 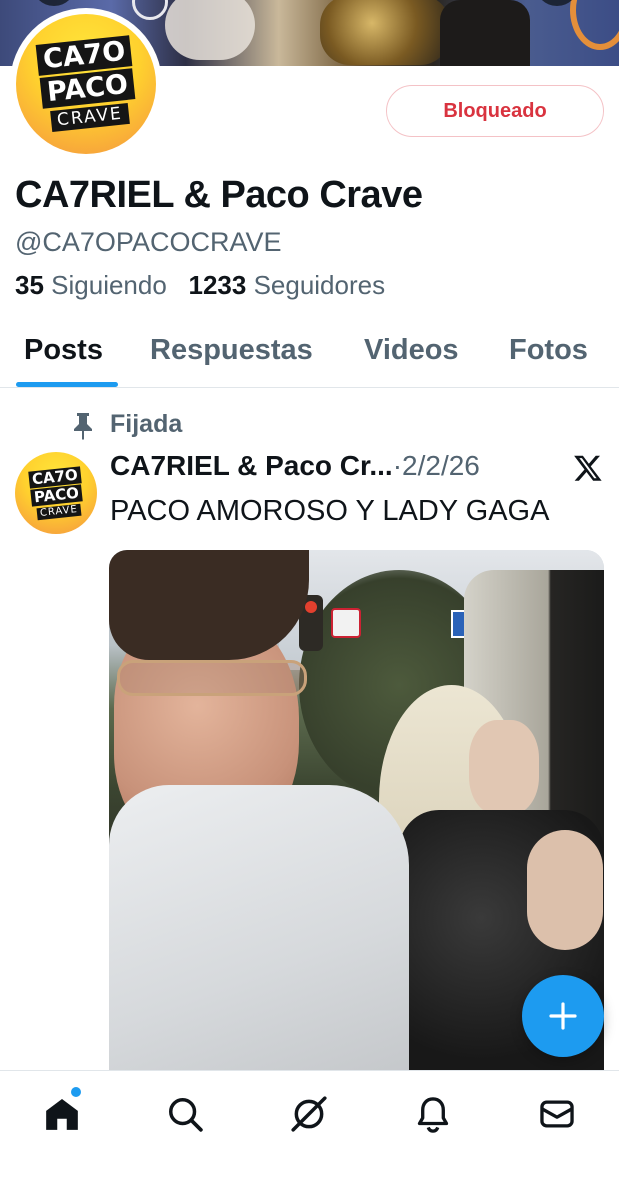 What do you see at coordinates (109, 285) in the screenshot?
I see `following-label: Siguiendo` at bounding box center [109, 285].